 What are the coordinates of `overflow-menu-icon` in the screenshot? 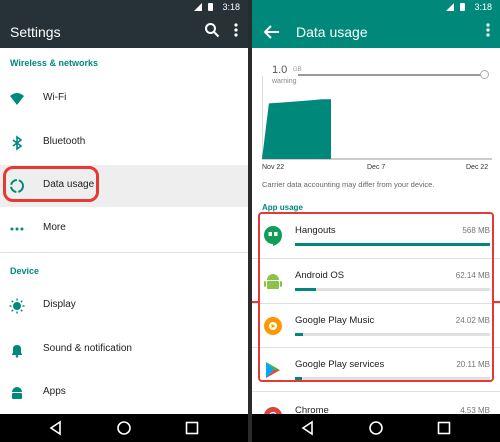 It's located at (236, 30).